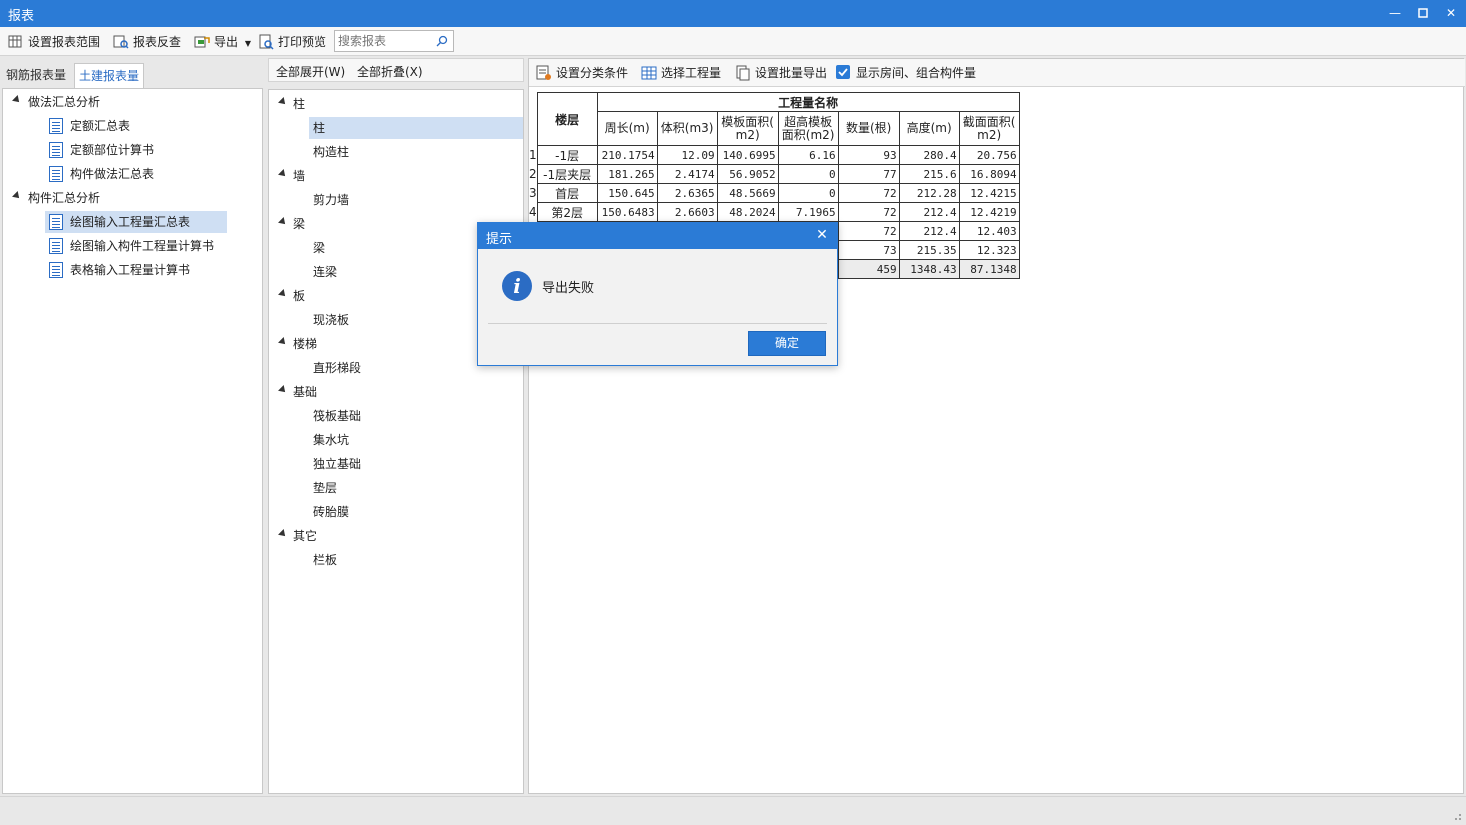 This screenshot has width=1466, height=825. What do you see at coordinates (335, 464) in the screenshot?
I see `tree-item-isolated-foundation: 独立基础` at bounding box center [335, 464].